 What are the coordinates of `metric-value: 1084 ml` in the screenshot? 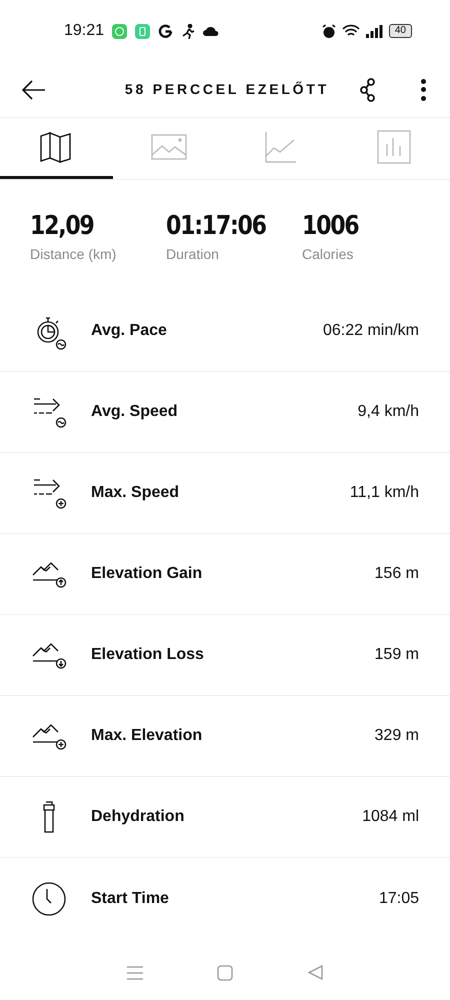 It's located at (390, 817).